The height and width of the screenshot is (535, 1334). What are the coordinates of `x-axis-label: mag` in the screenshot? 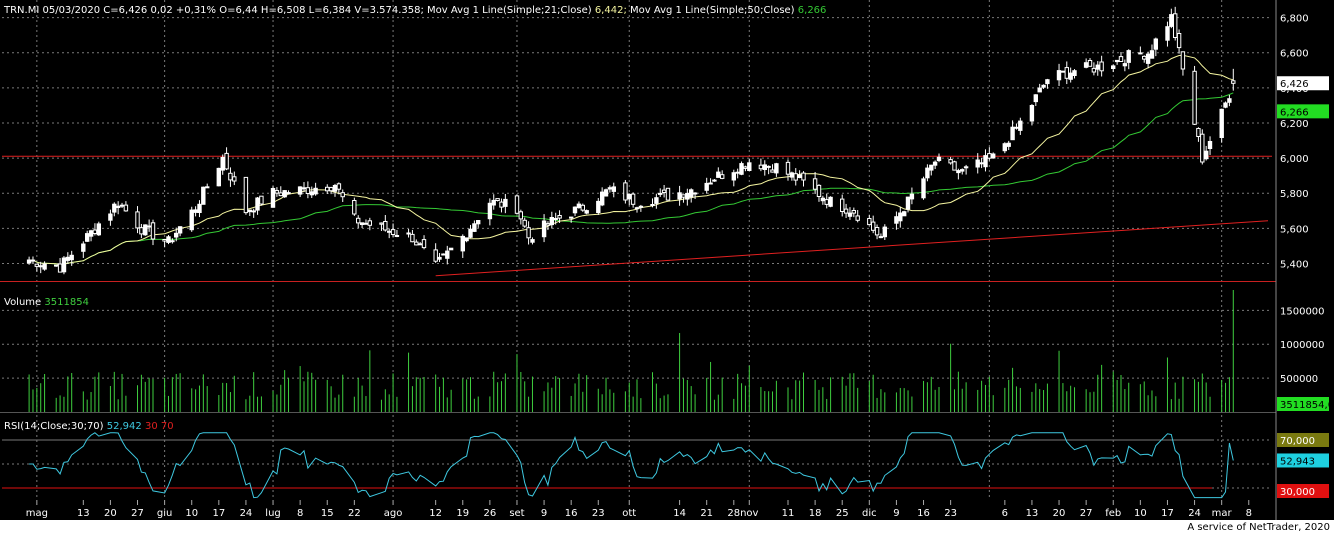 It's located at (37, 513).